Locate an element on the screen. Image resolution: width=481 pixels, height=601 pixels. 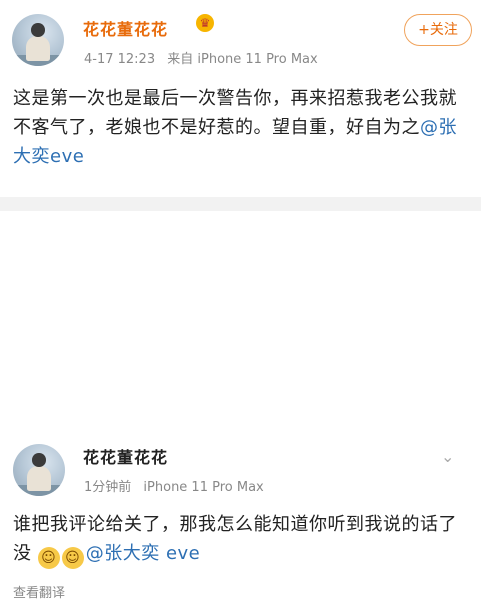
post-source: iPhone 11 Pro Max is located at coordinates (203, 487).